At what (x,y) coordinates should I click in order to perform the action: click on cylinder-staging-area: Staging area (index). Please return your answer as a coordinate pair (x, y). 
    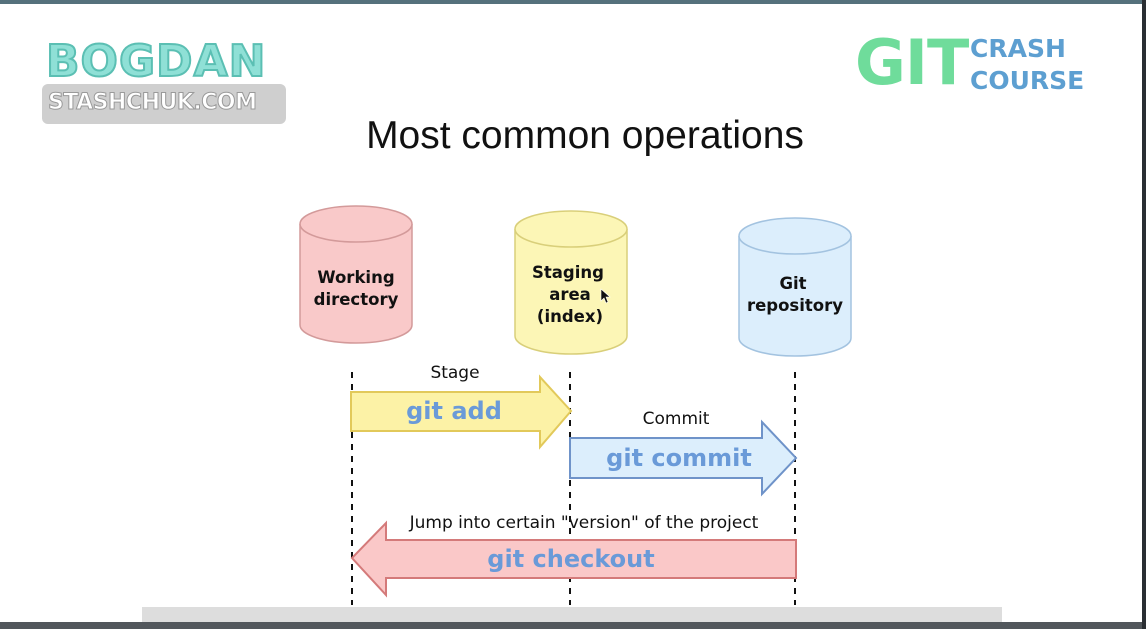
    Looking at the image, I should click on (571, 282).